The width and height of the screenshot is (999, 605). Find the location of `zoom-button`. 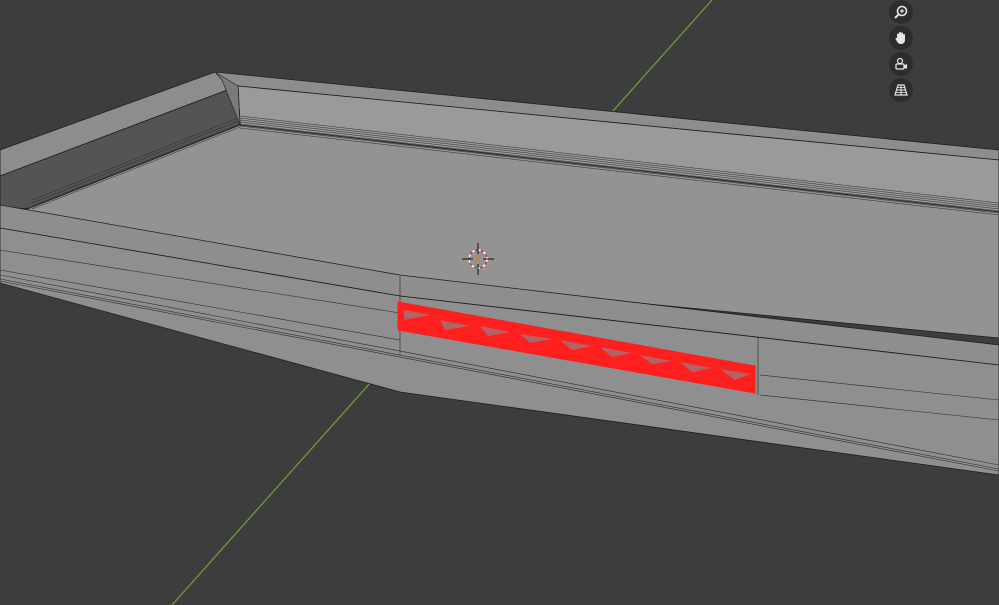

zoom-button is located at coordinates (901, 12).